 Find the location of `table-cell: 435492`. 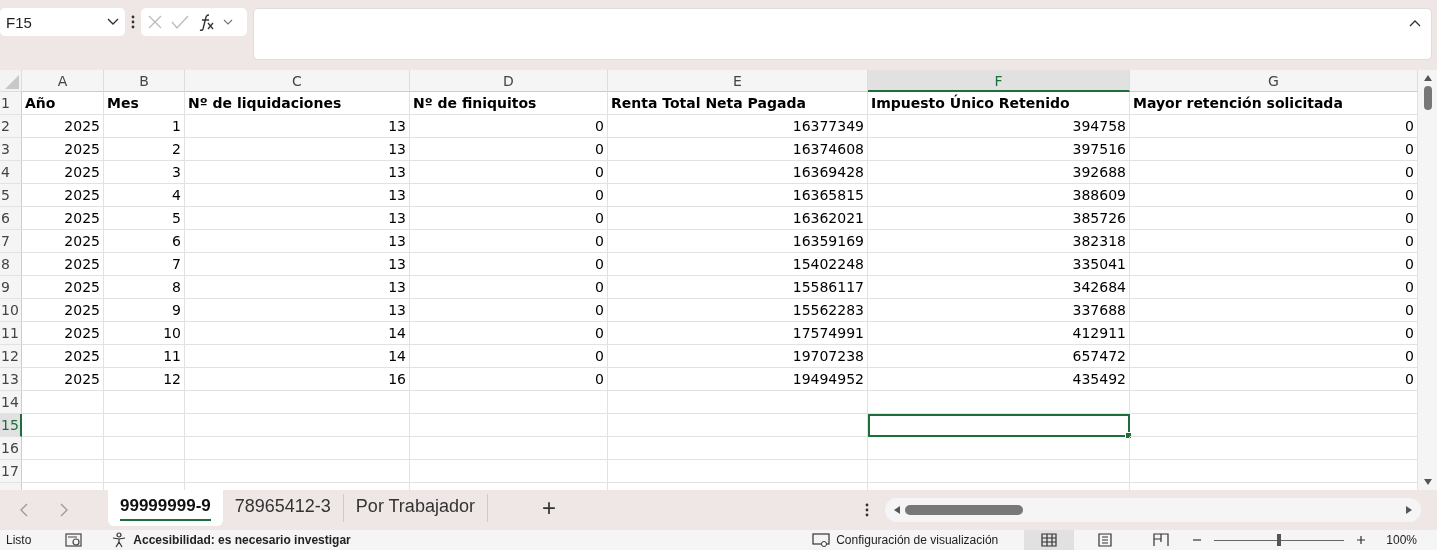

table-cell: 435492 is located at coordinates (999, 379).